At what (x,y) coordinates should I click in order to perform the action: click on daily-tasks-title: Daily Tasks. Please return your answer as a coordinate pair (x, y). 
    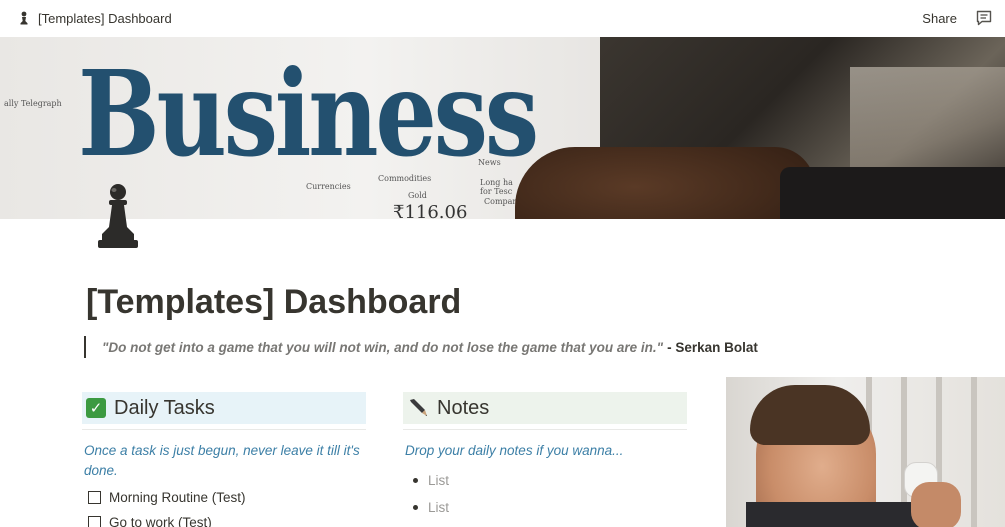
    Looking at the image, I should click on (164, 407).